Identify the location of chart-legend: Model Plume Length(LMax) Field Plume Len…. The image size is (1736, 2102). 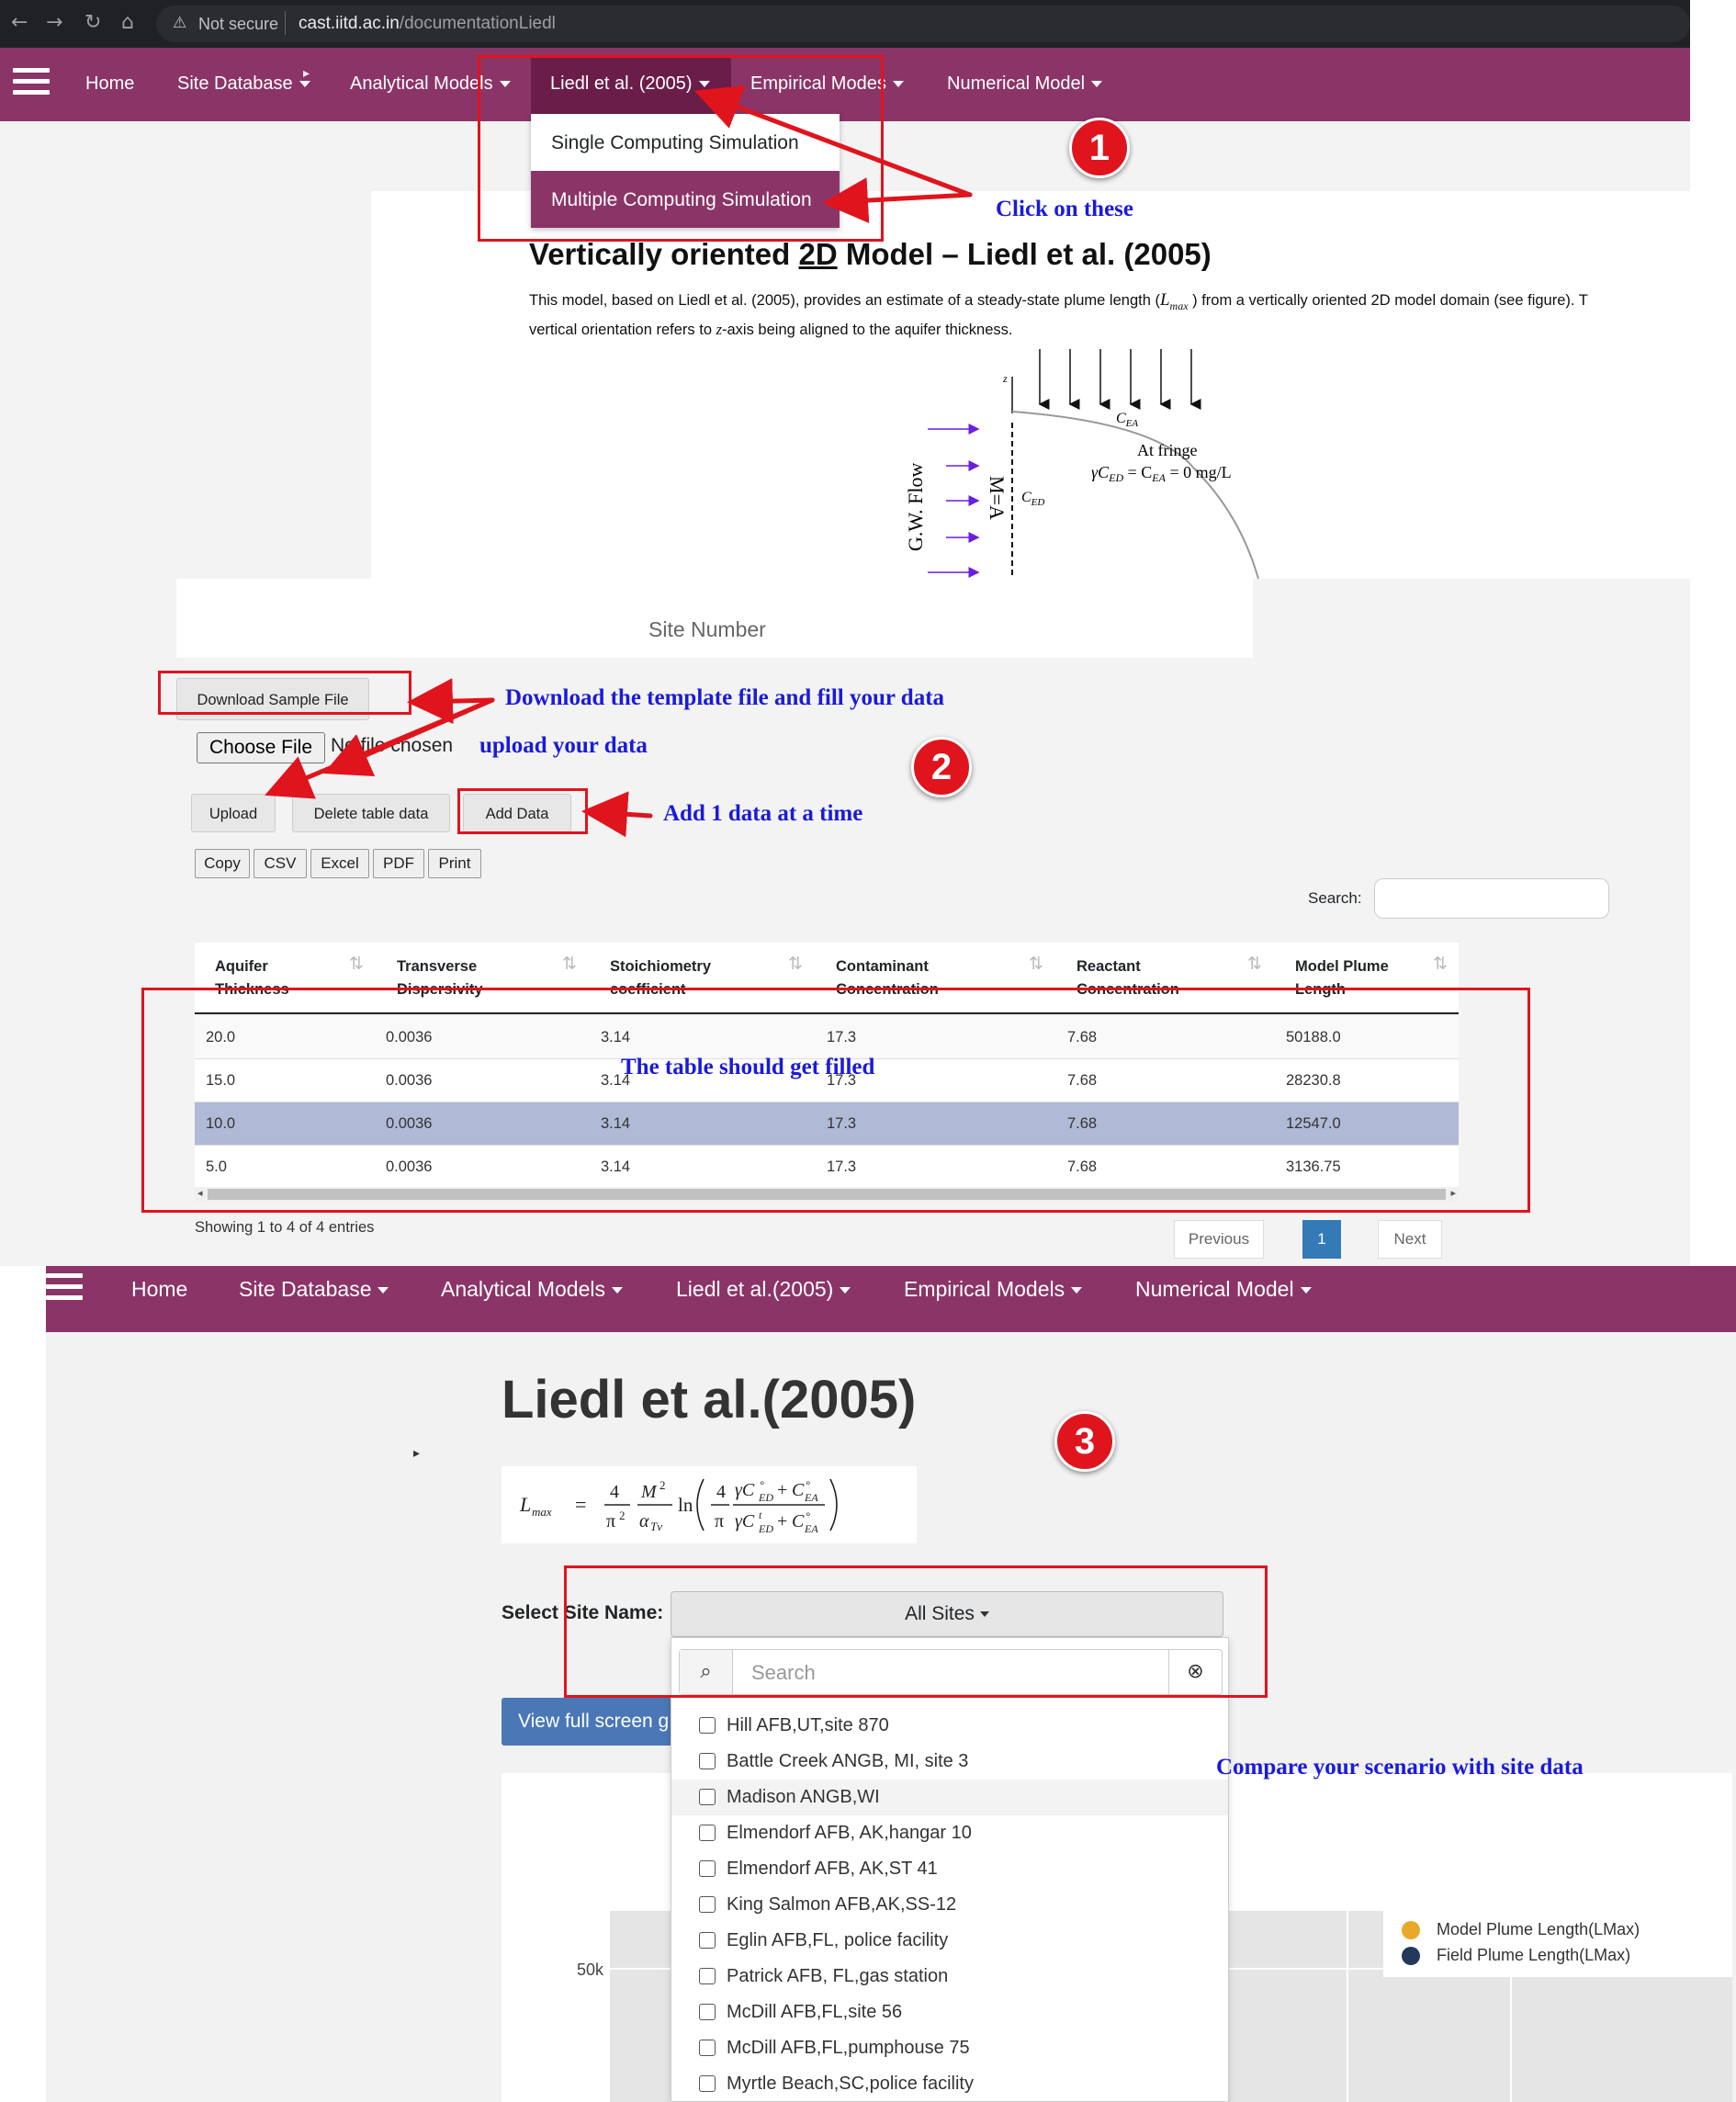
(1557, 1944).